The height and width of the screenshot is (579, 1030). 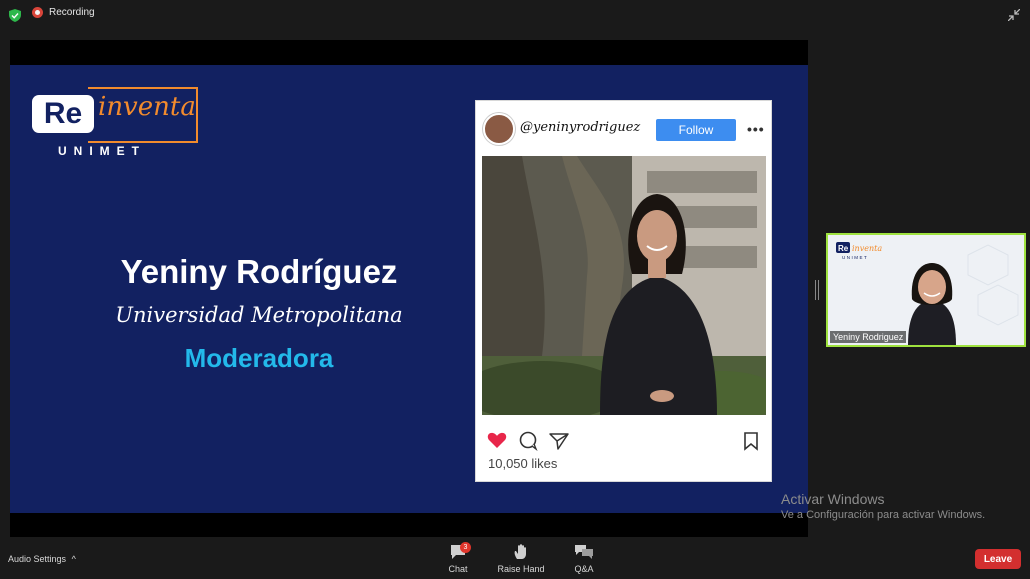 What do you see at coordinates (817, 290) in the screenshot?
I see `panel-resize-handle` at bounding box center [817, 290].